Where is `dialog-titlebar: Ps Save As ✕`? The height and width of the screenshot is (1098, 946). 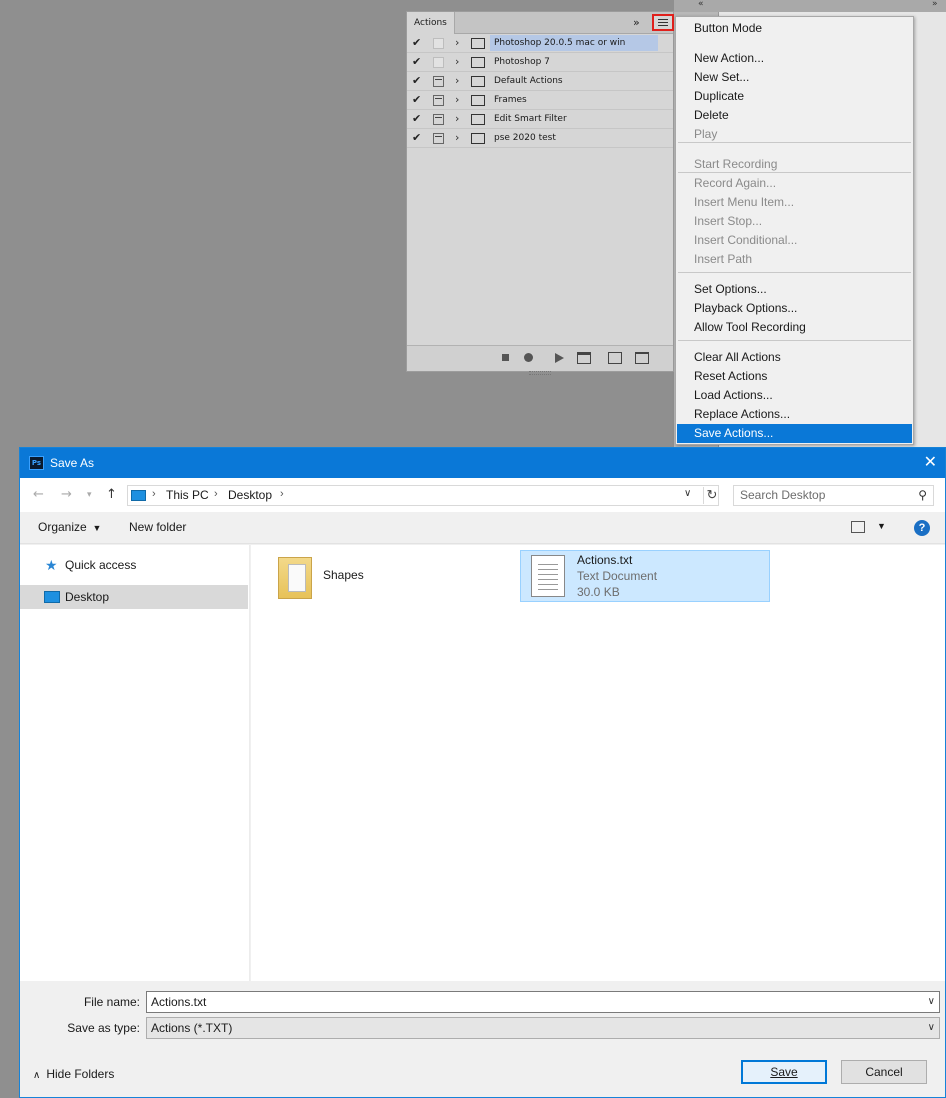
dialog-titlebar: Ps Save As ✕ is located at coordinates (482, 463).